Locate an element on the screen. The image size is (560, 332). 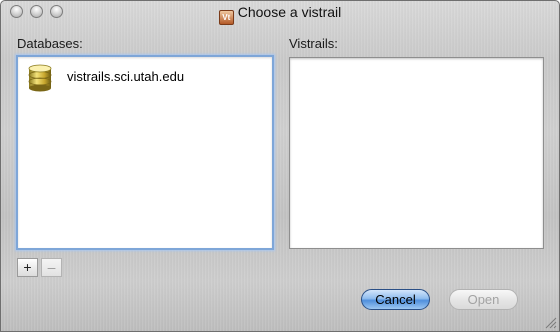
vistrails-label: Vistrails: is located at coordinates (313, 43).